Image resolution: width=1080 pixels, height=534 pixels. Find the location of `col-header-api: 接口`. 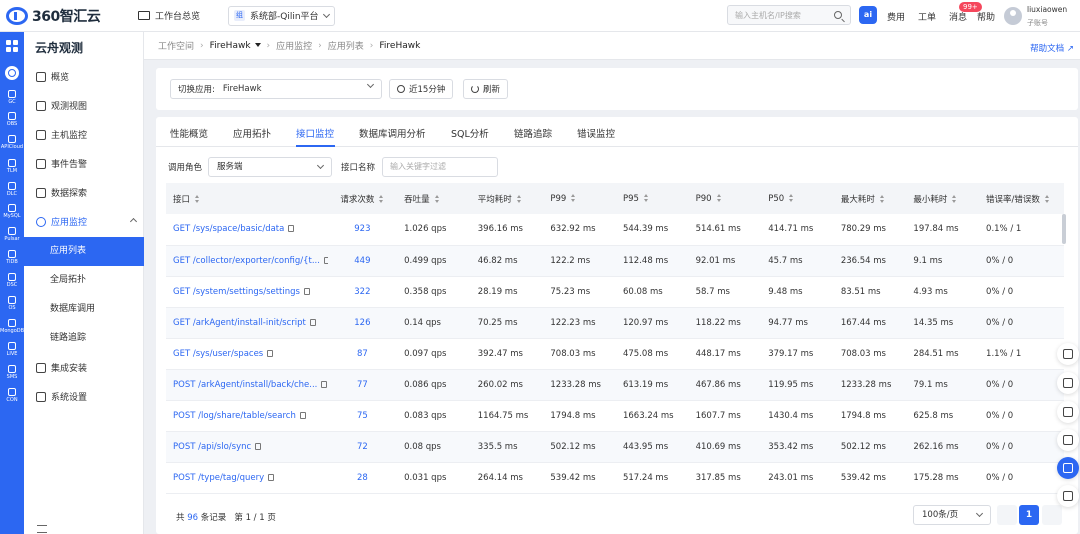

col-header-api: 接口 is located at coordinates (247, 198).